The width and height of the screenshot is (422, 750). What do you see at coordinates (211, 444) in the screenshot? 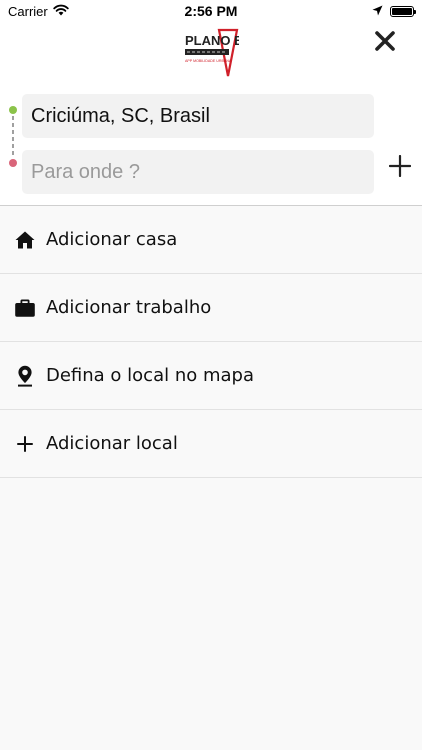
I see `list-item-add-place: Adicionar local` at bounding box center [211, 444].